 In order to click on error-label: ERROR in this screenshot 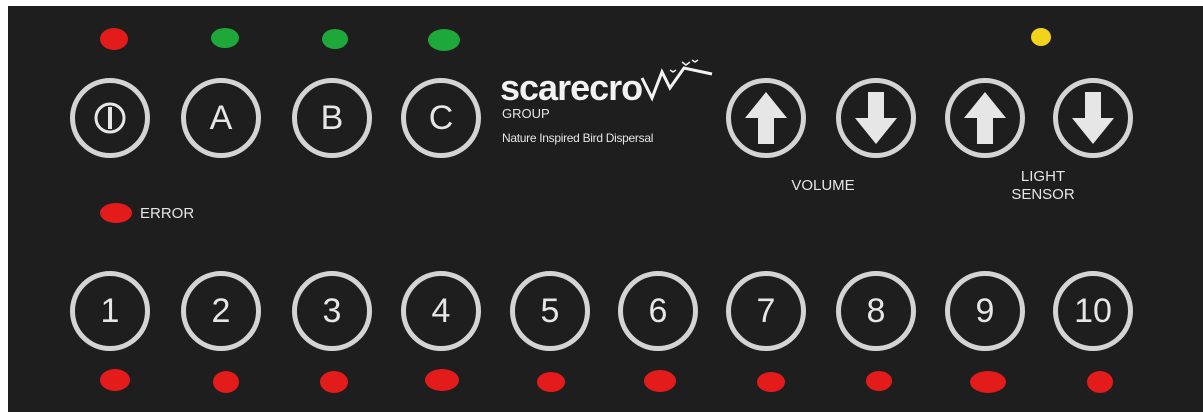, I will do `click(167, 213)`.